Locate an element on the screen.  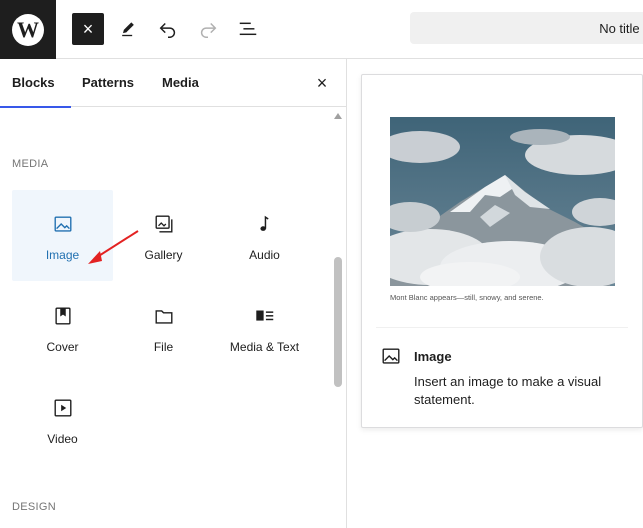
mountain-photo is located at coordinates (502, 201).